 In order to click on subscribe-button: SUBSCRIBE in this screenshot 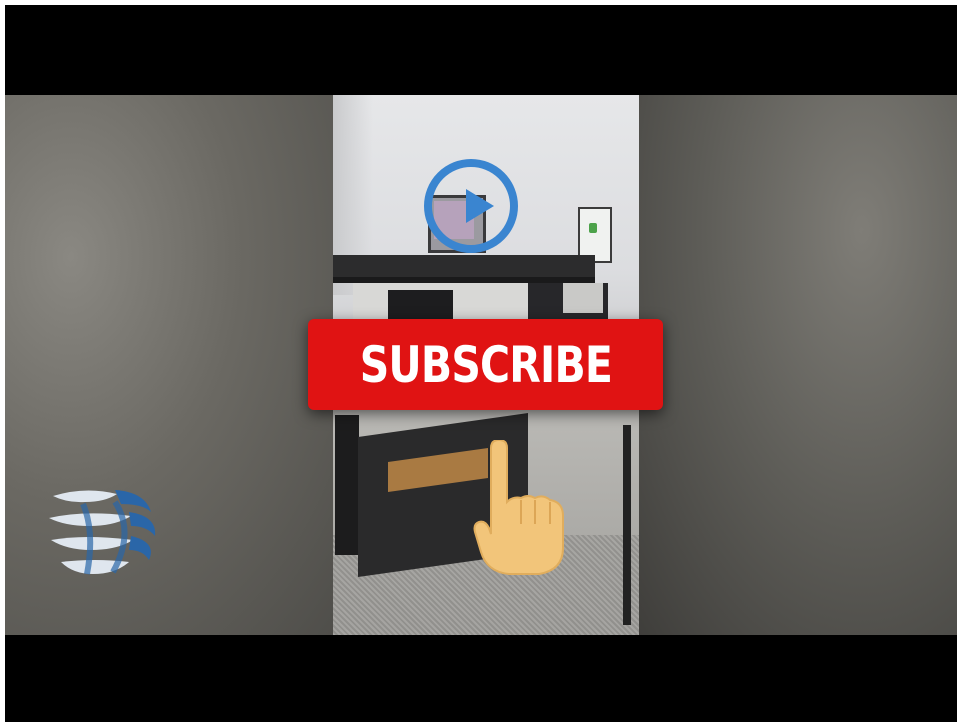, I will do `click(485, 364)`.